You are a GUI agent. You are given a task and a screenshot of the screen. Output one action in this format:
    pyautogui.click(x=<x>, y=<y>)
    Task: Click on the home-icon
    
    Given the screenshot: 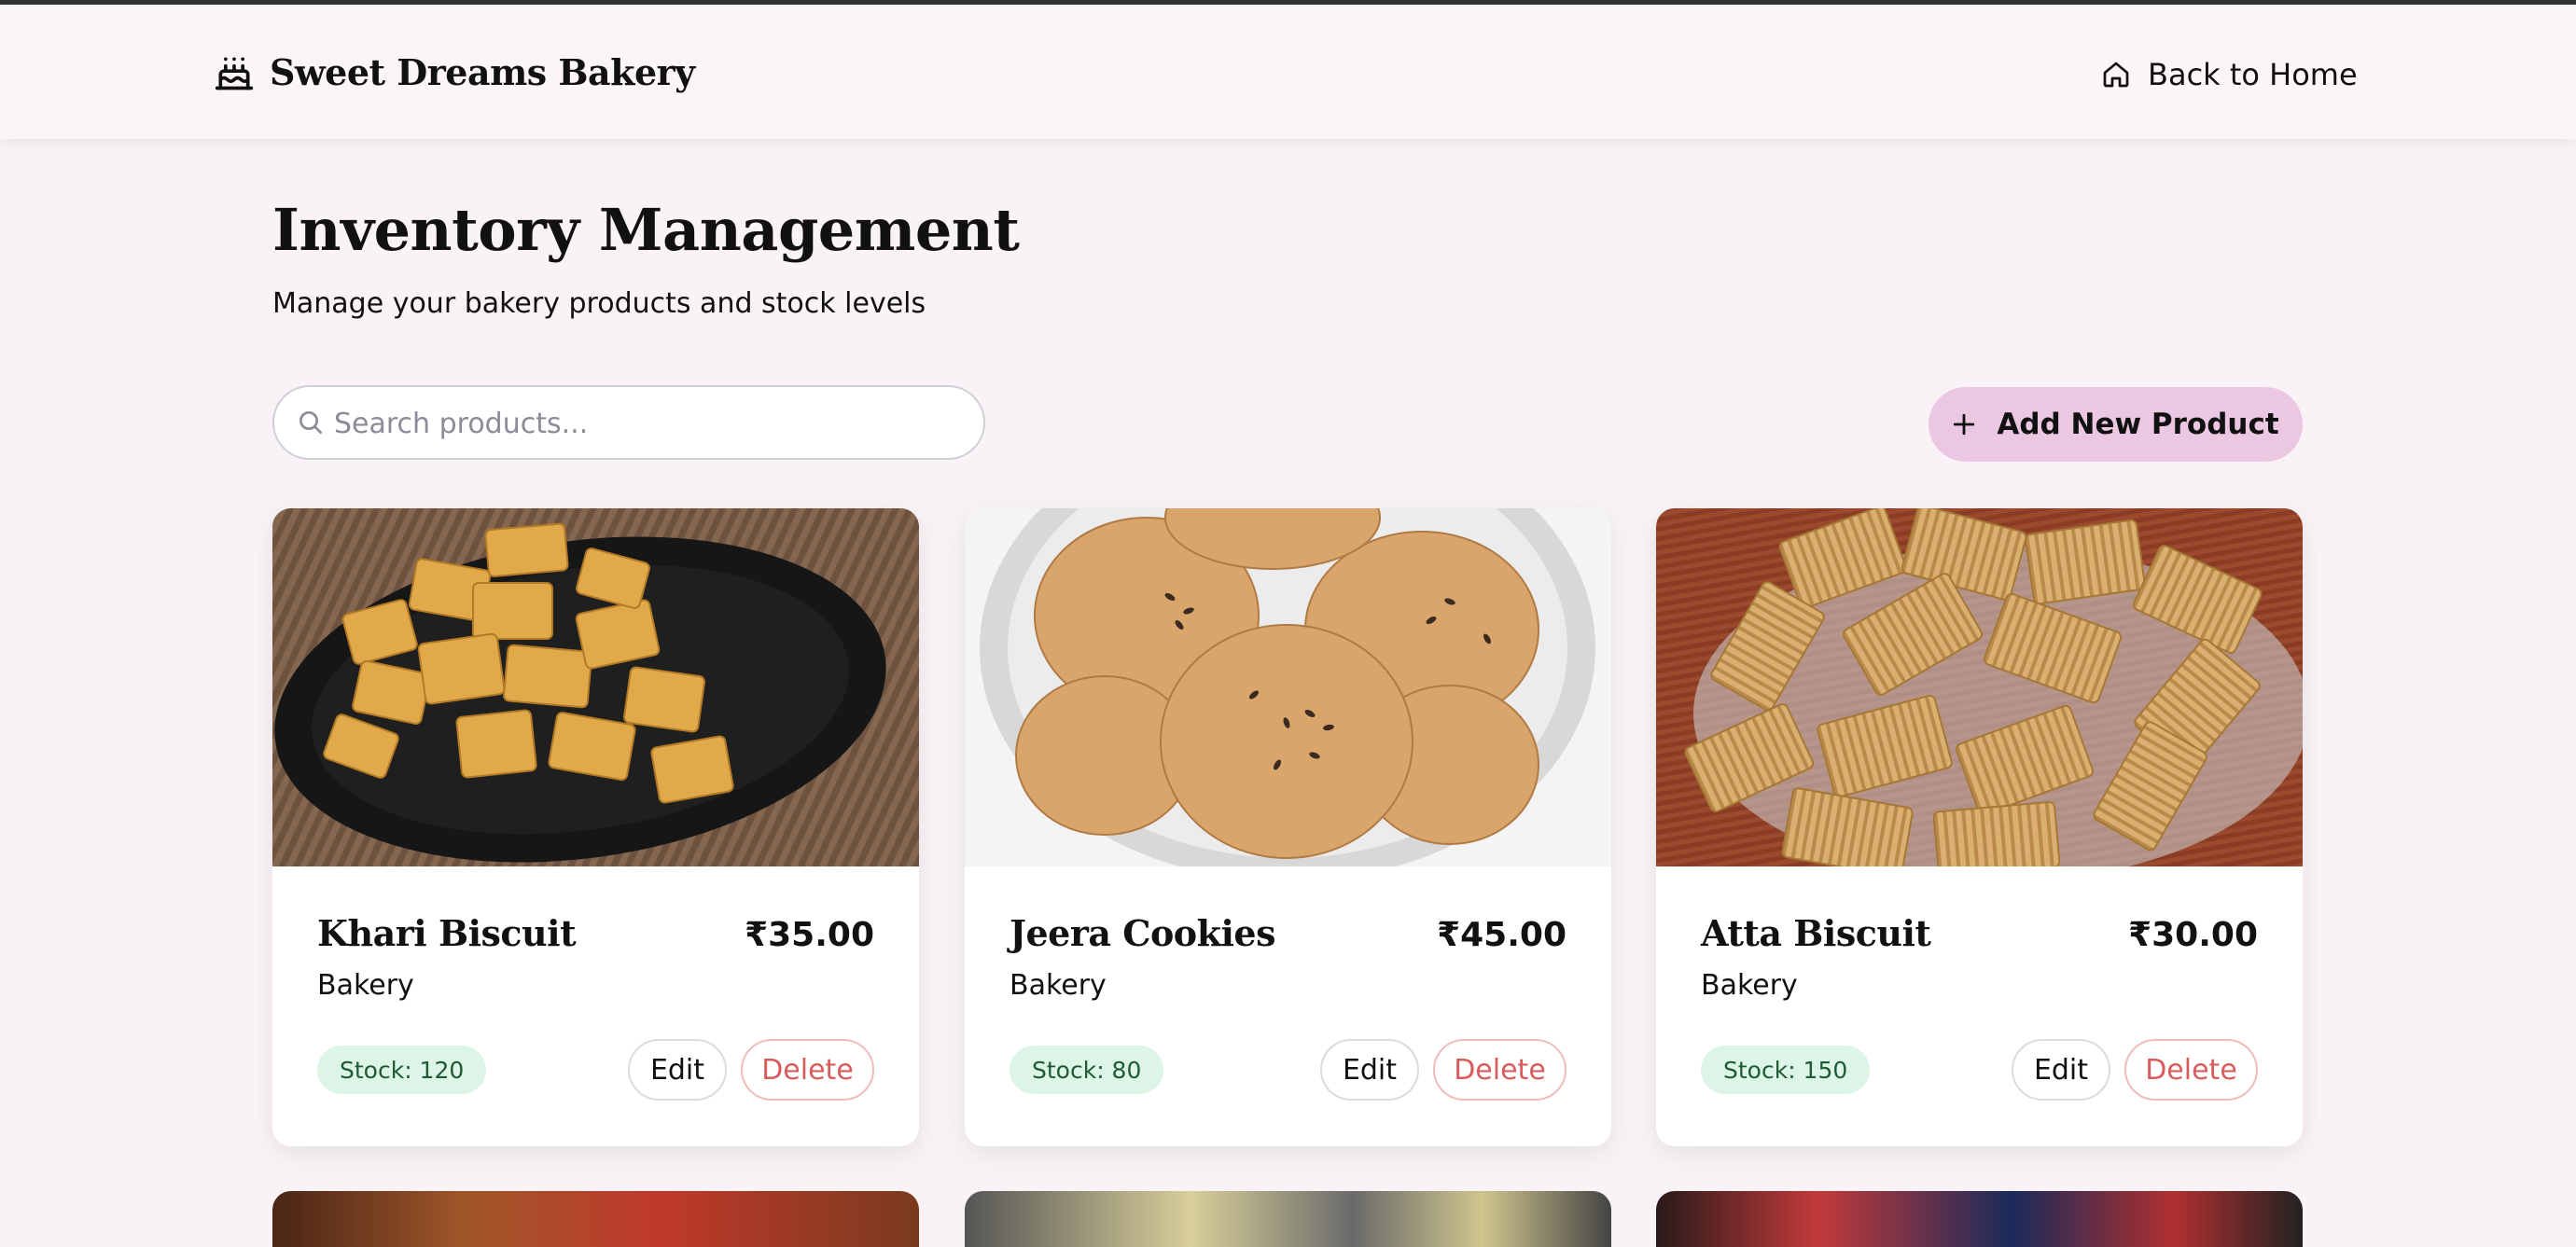 What is the action you would take?
    pyautogui.click(x=2116, y=75)
    